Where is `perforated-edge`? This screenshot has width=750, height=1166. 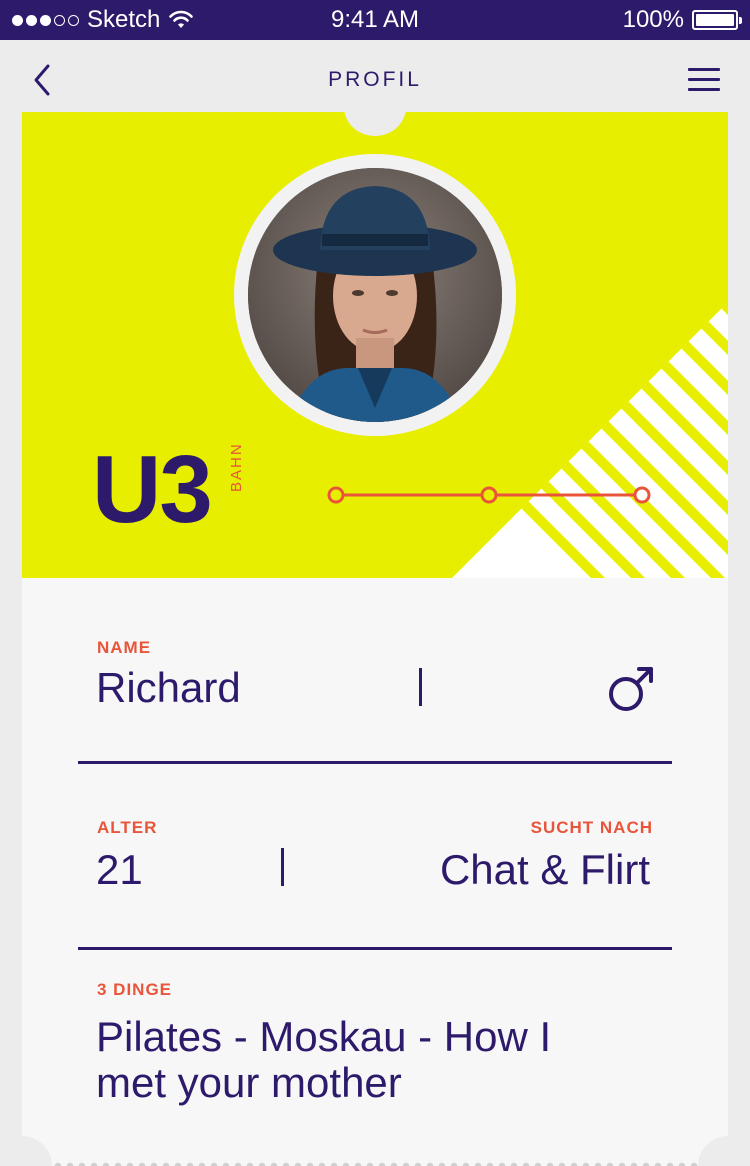 perforated-edge is located at coordinates (375, 1163).